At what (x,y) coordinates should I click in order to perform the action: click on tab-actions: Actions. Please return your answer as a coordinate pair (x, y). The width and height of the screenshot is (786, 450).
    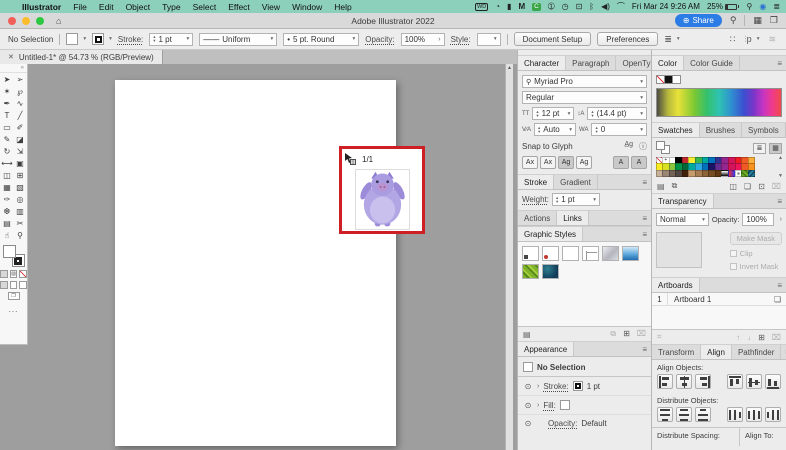
    Looking at the image, I should click on (538, 218).